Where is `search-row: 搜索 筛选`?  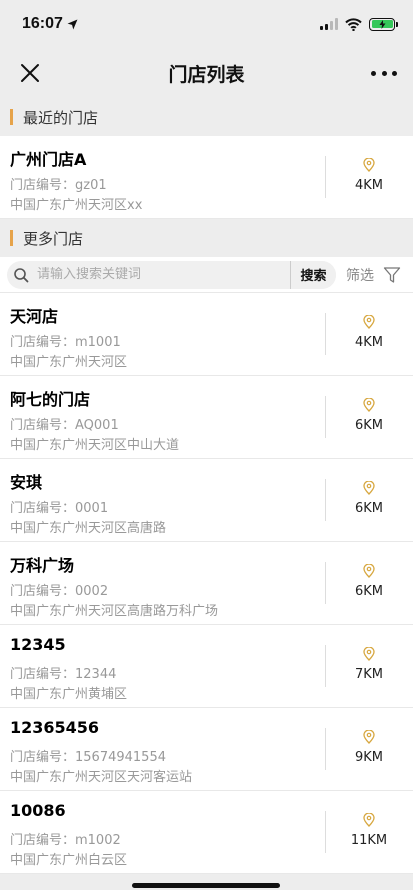
search-row: 搜索 筛选 is located at coordinates (206, 275).